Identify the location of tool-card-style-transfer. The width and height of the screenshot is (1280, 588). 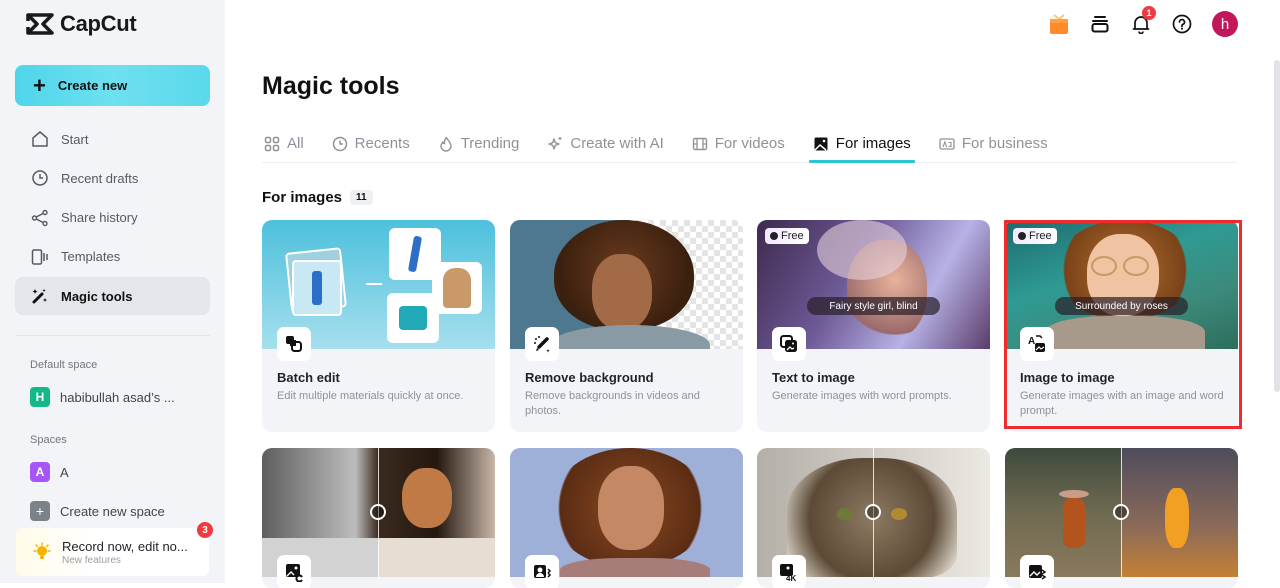
(1121, 518).